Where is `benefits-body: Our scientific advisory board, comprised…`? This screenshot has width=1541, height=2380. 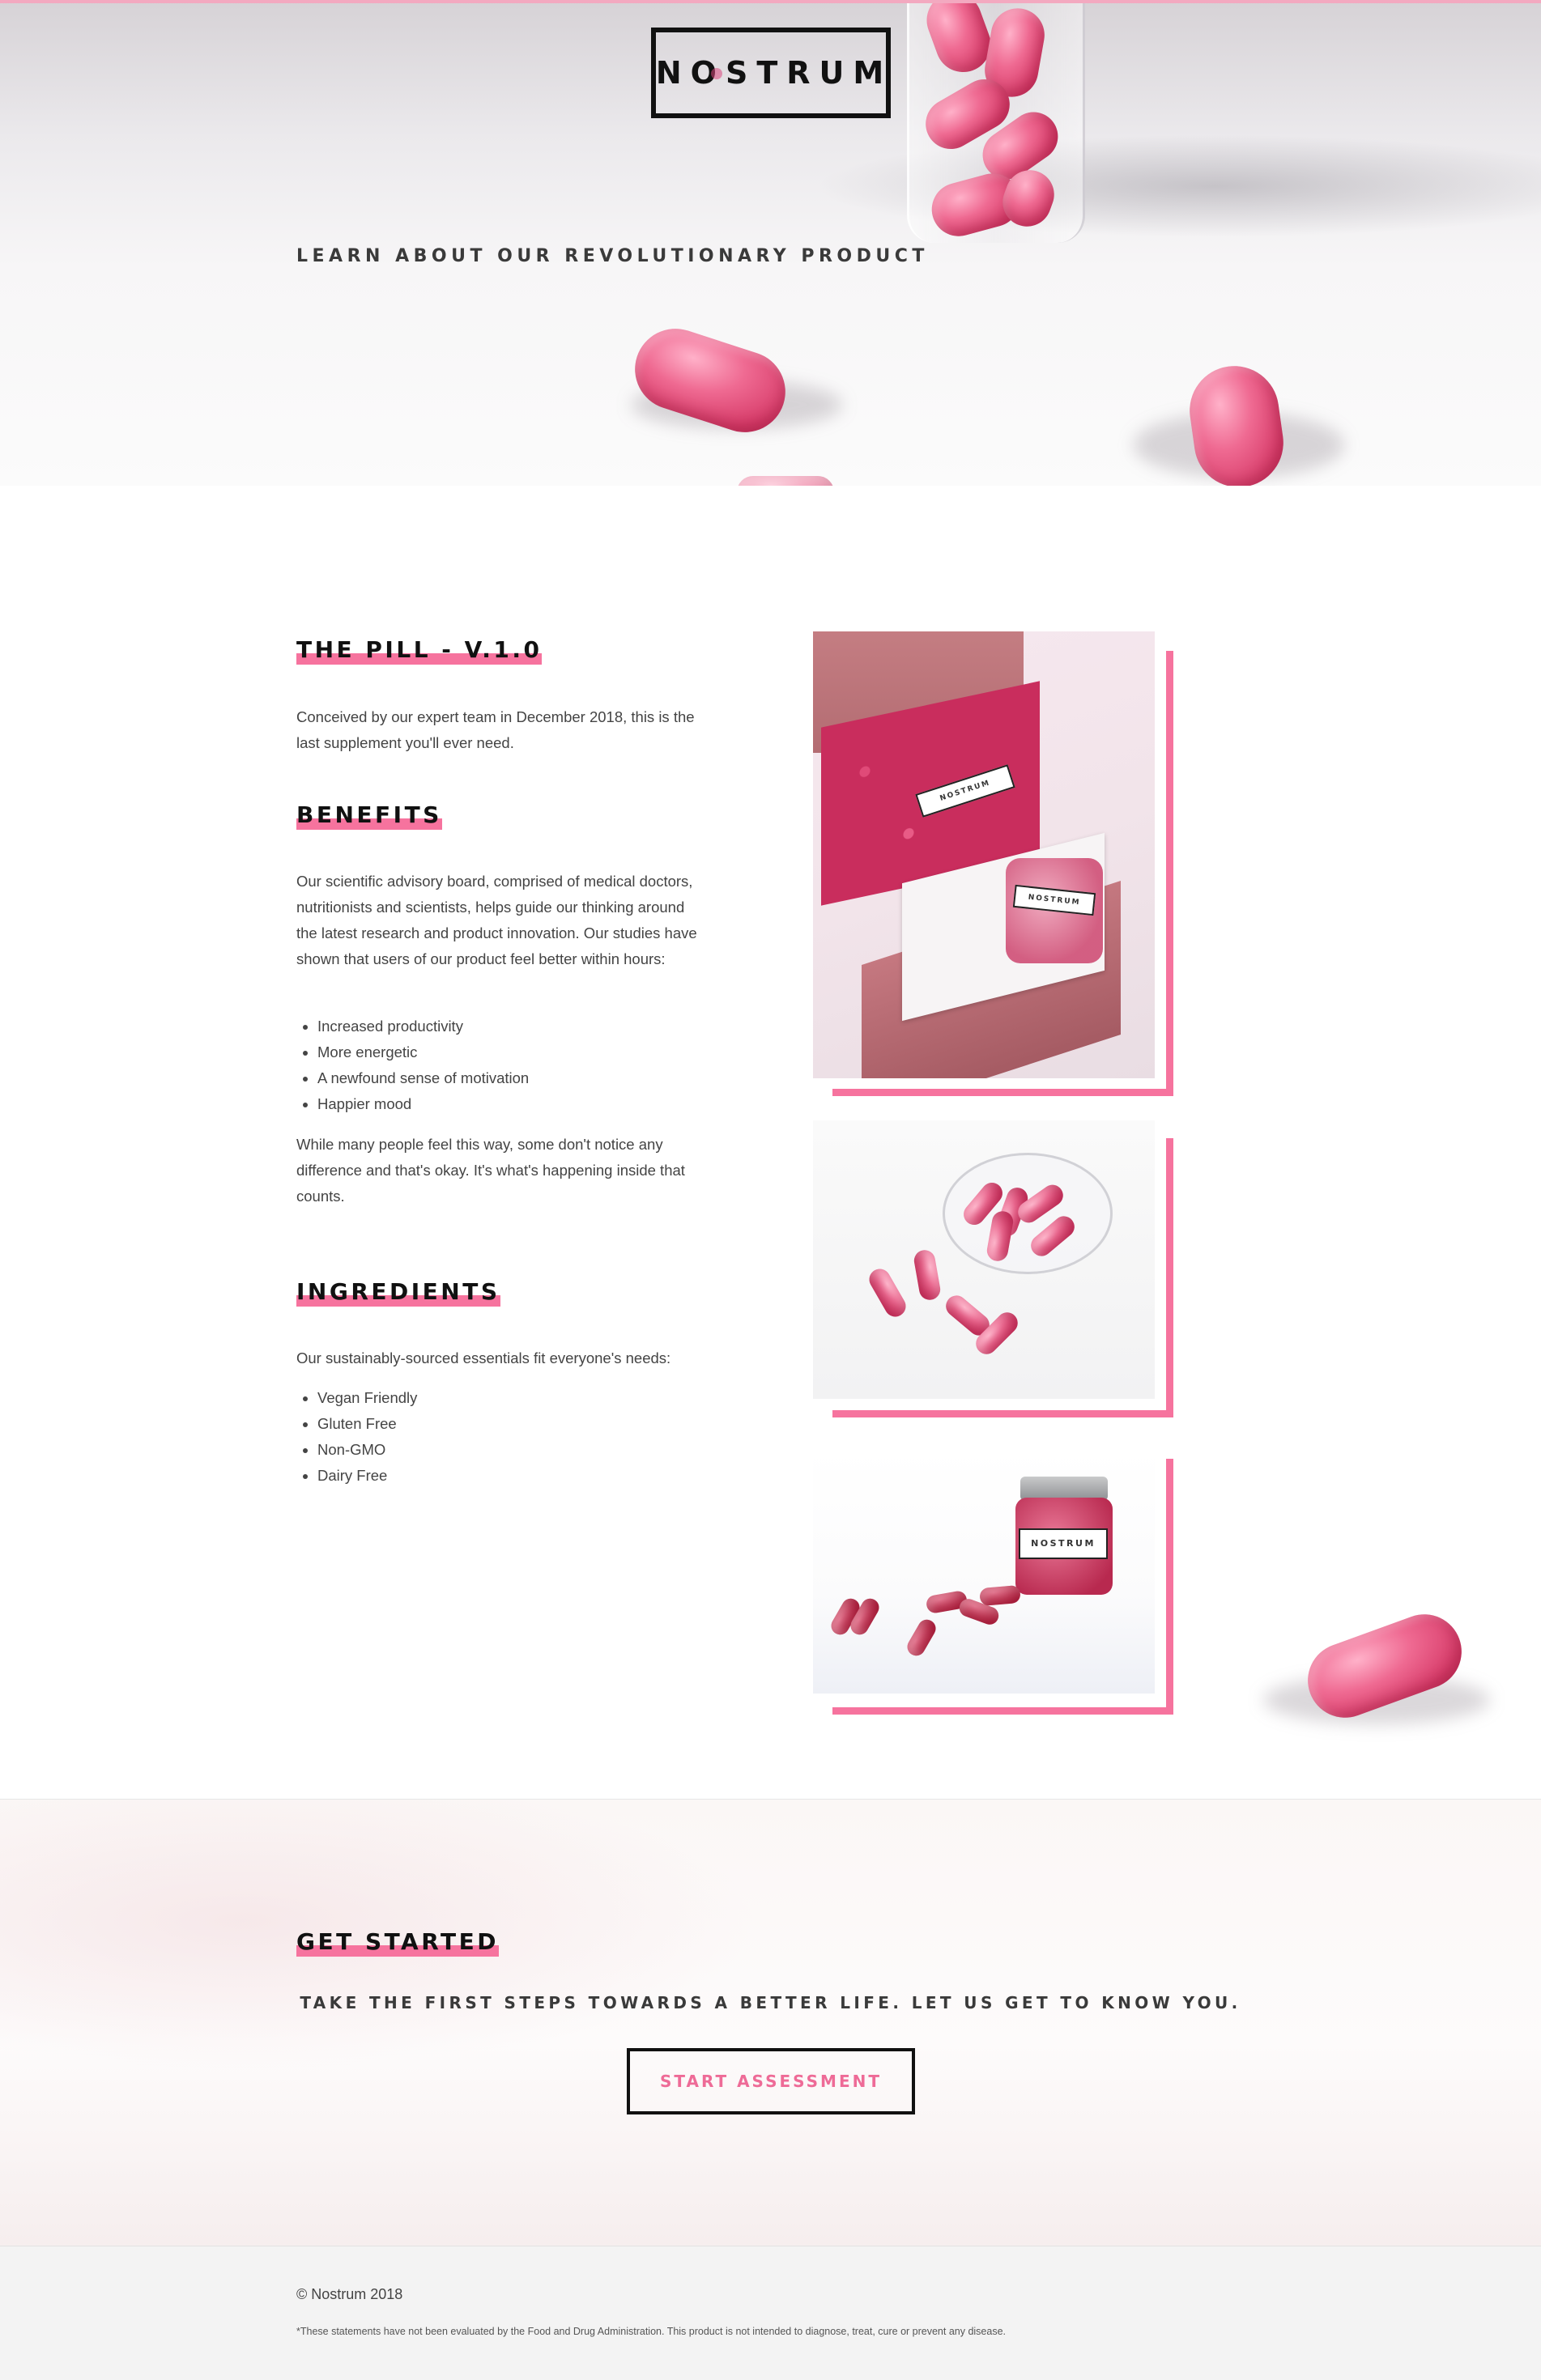
benefits-body: Our scientific advisory board, comprised… is located at coordinates (496, 920).